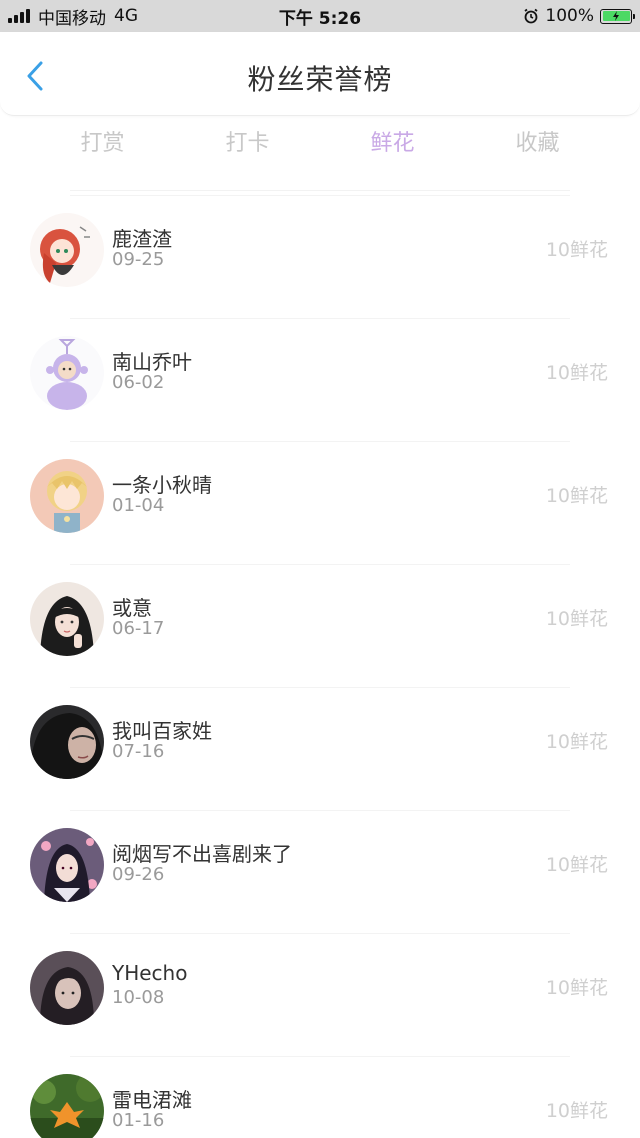 The width and height of the screenshot is (640, 1138). What do you see at coordinates (150, 973) in the screenshot?
I see `fan-name: YHecho` at bounding box center [150, 973].